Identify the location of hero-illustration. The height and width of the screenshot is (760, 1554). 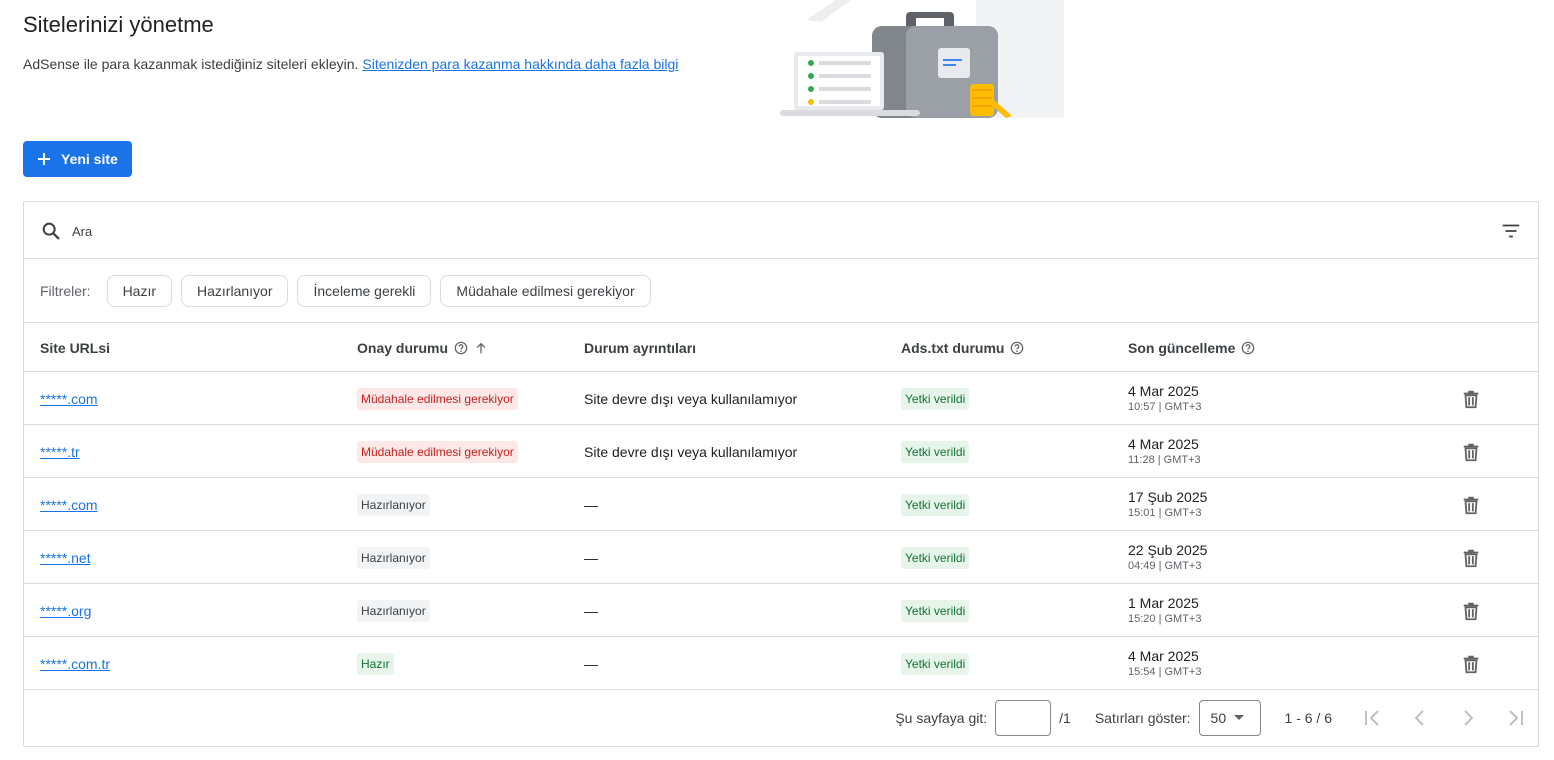
(922, 59).